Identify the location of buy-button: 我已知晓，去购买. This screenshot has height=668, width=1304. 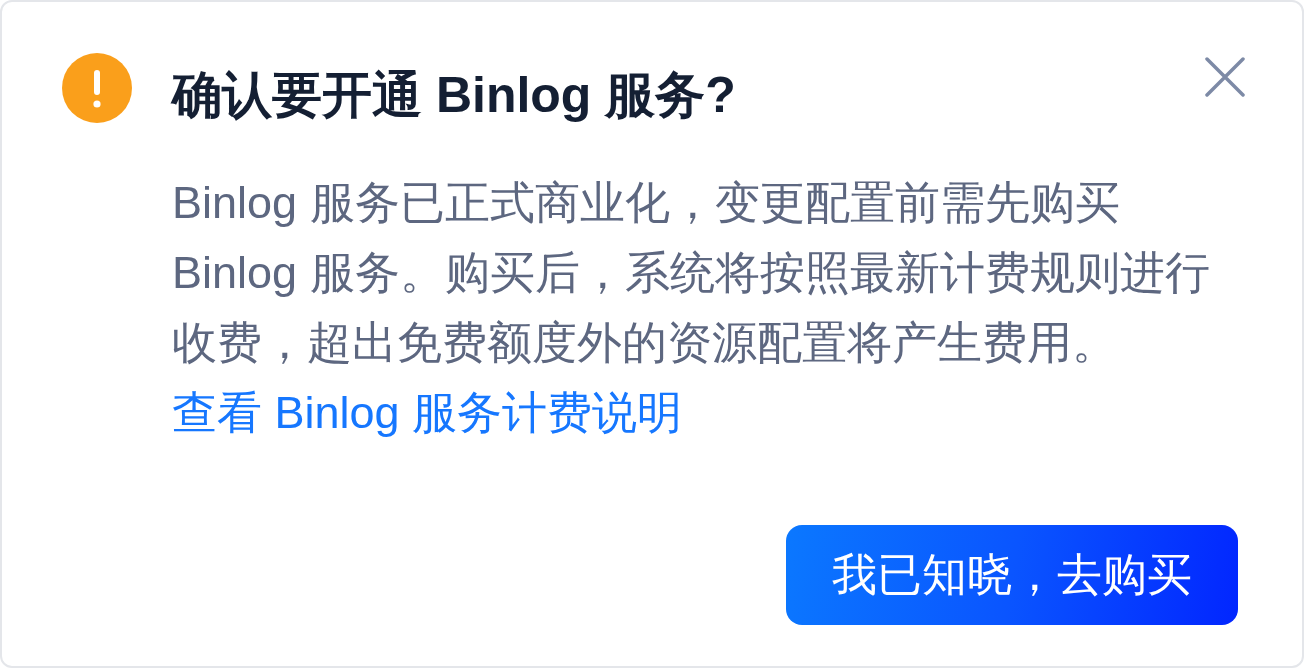
(1012, 575).